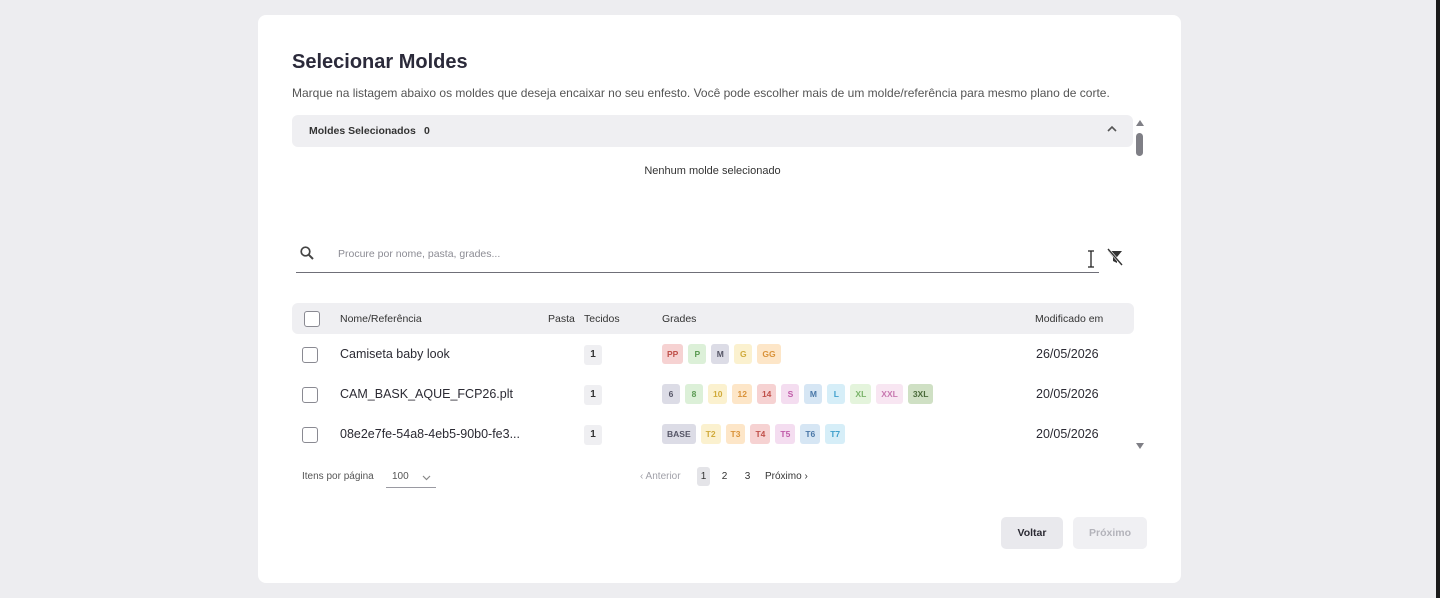 Image resolution: width=1440 pixels, height=598 pixels. I want to click on pagination-page: 3, so click(747, 476).